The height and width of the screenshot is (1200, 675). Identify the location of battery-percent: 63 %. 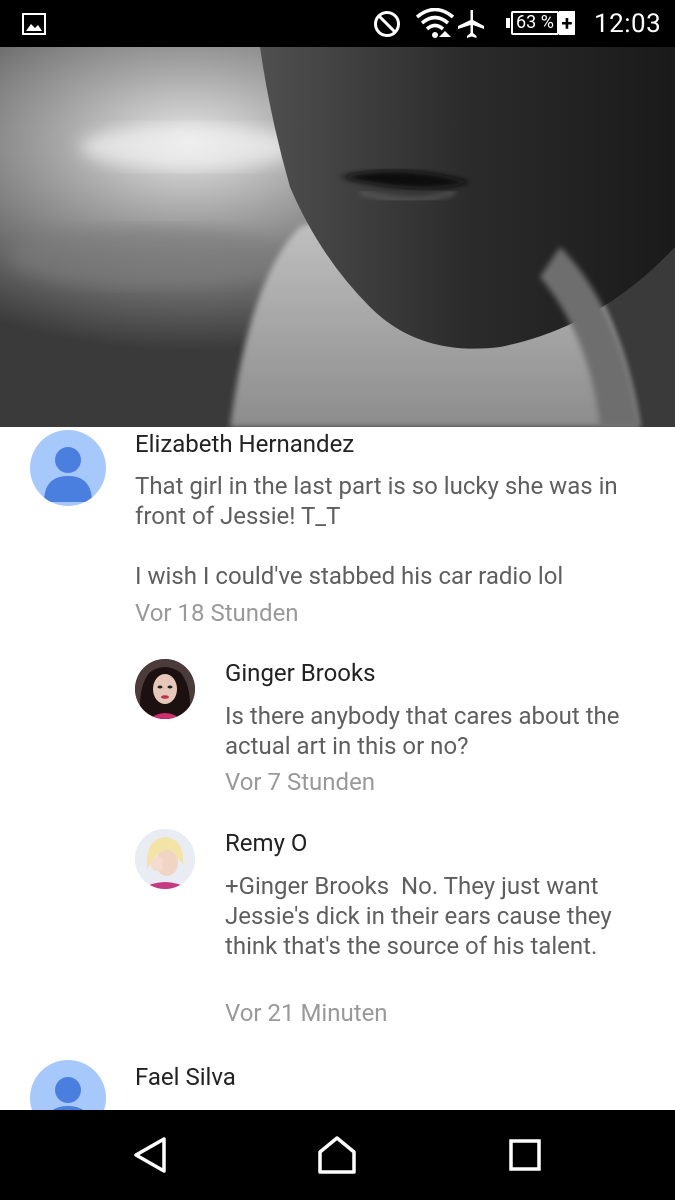
(535, 23).